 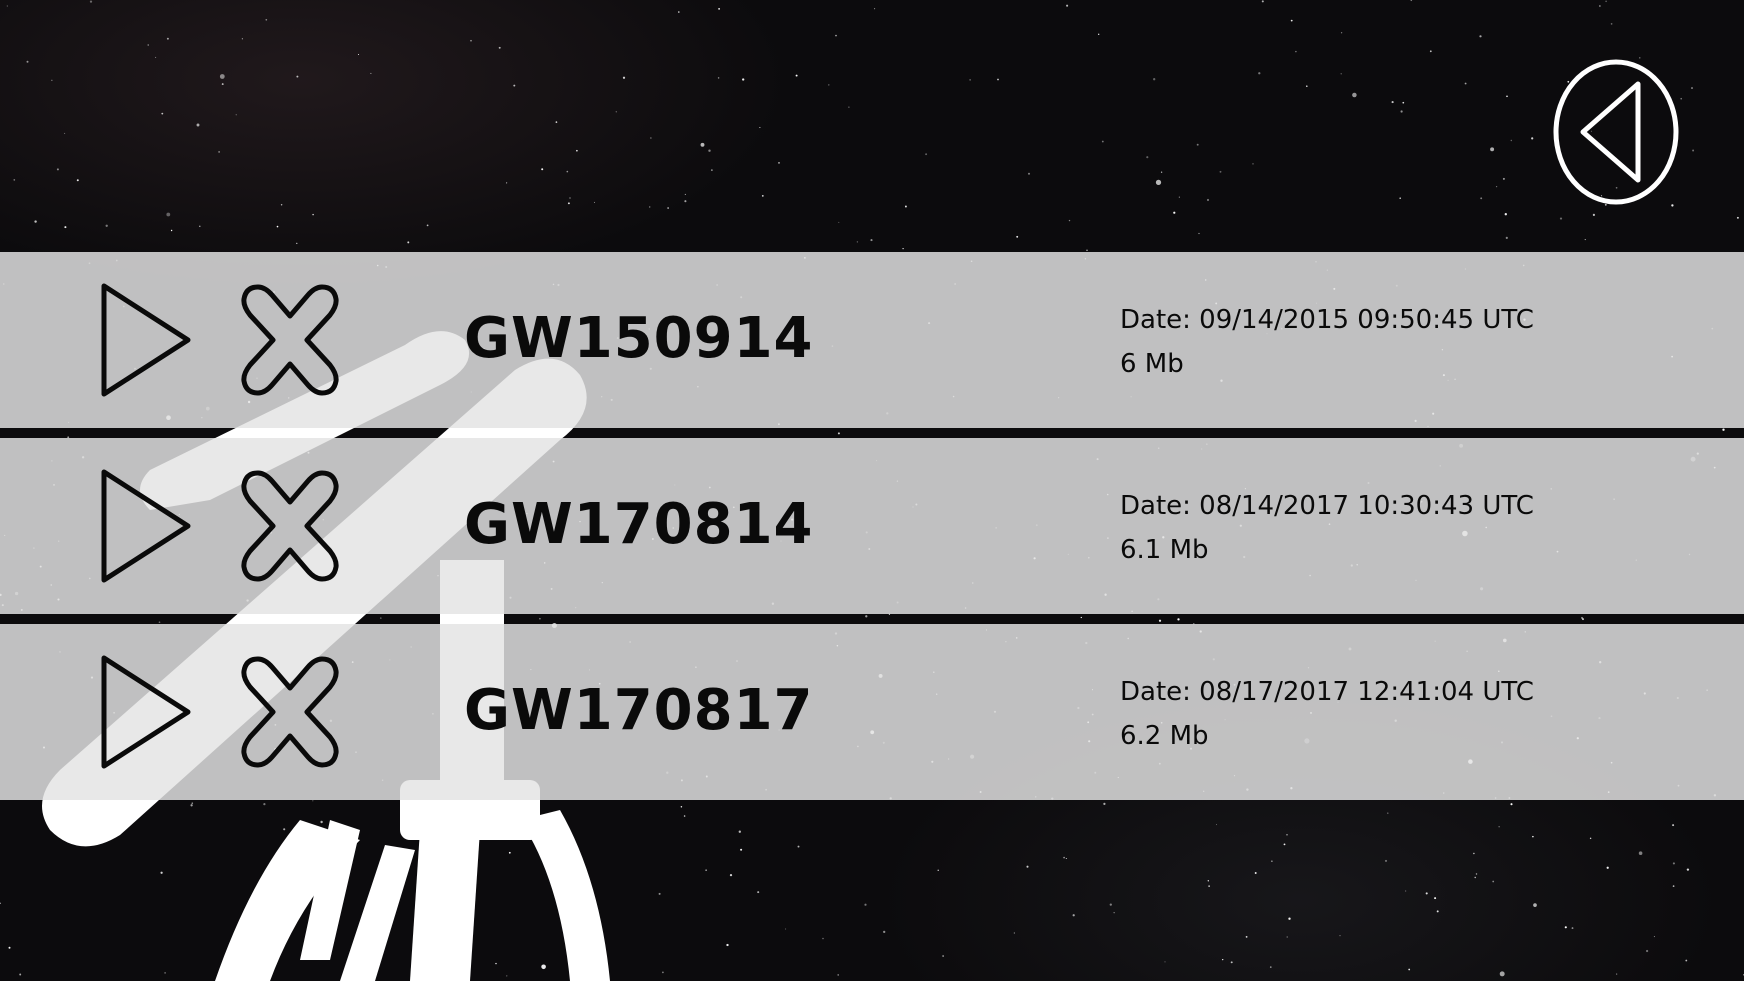 I want to click on event-size: 6 Mb, so click(x=1152, y=364).